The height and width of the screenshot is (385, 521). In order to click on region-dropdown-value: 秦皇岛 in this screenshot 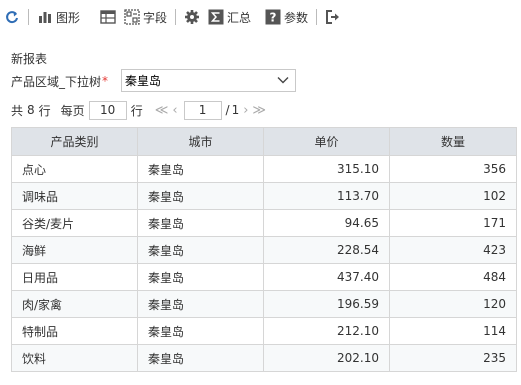, I will do `click(143, 81)`.